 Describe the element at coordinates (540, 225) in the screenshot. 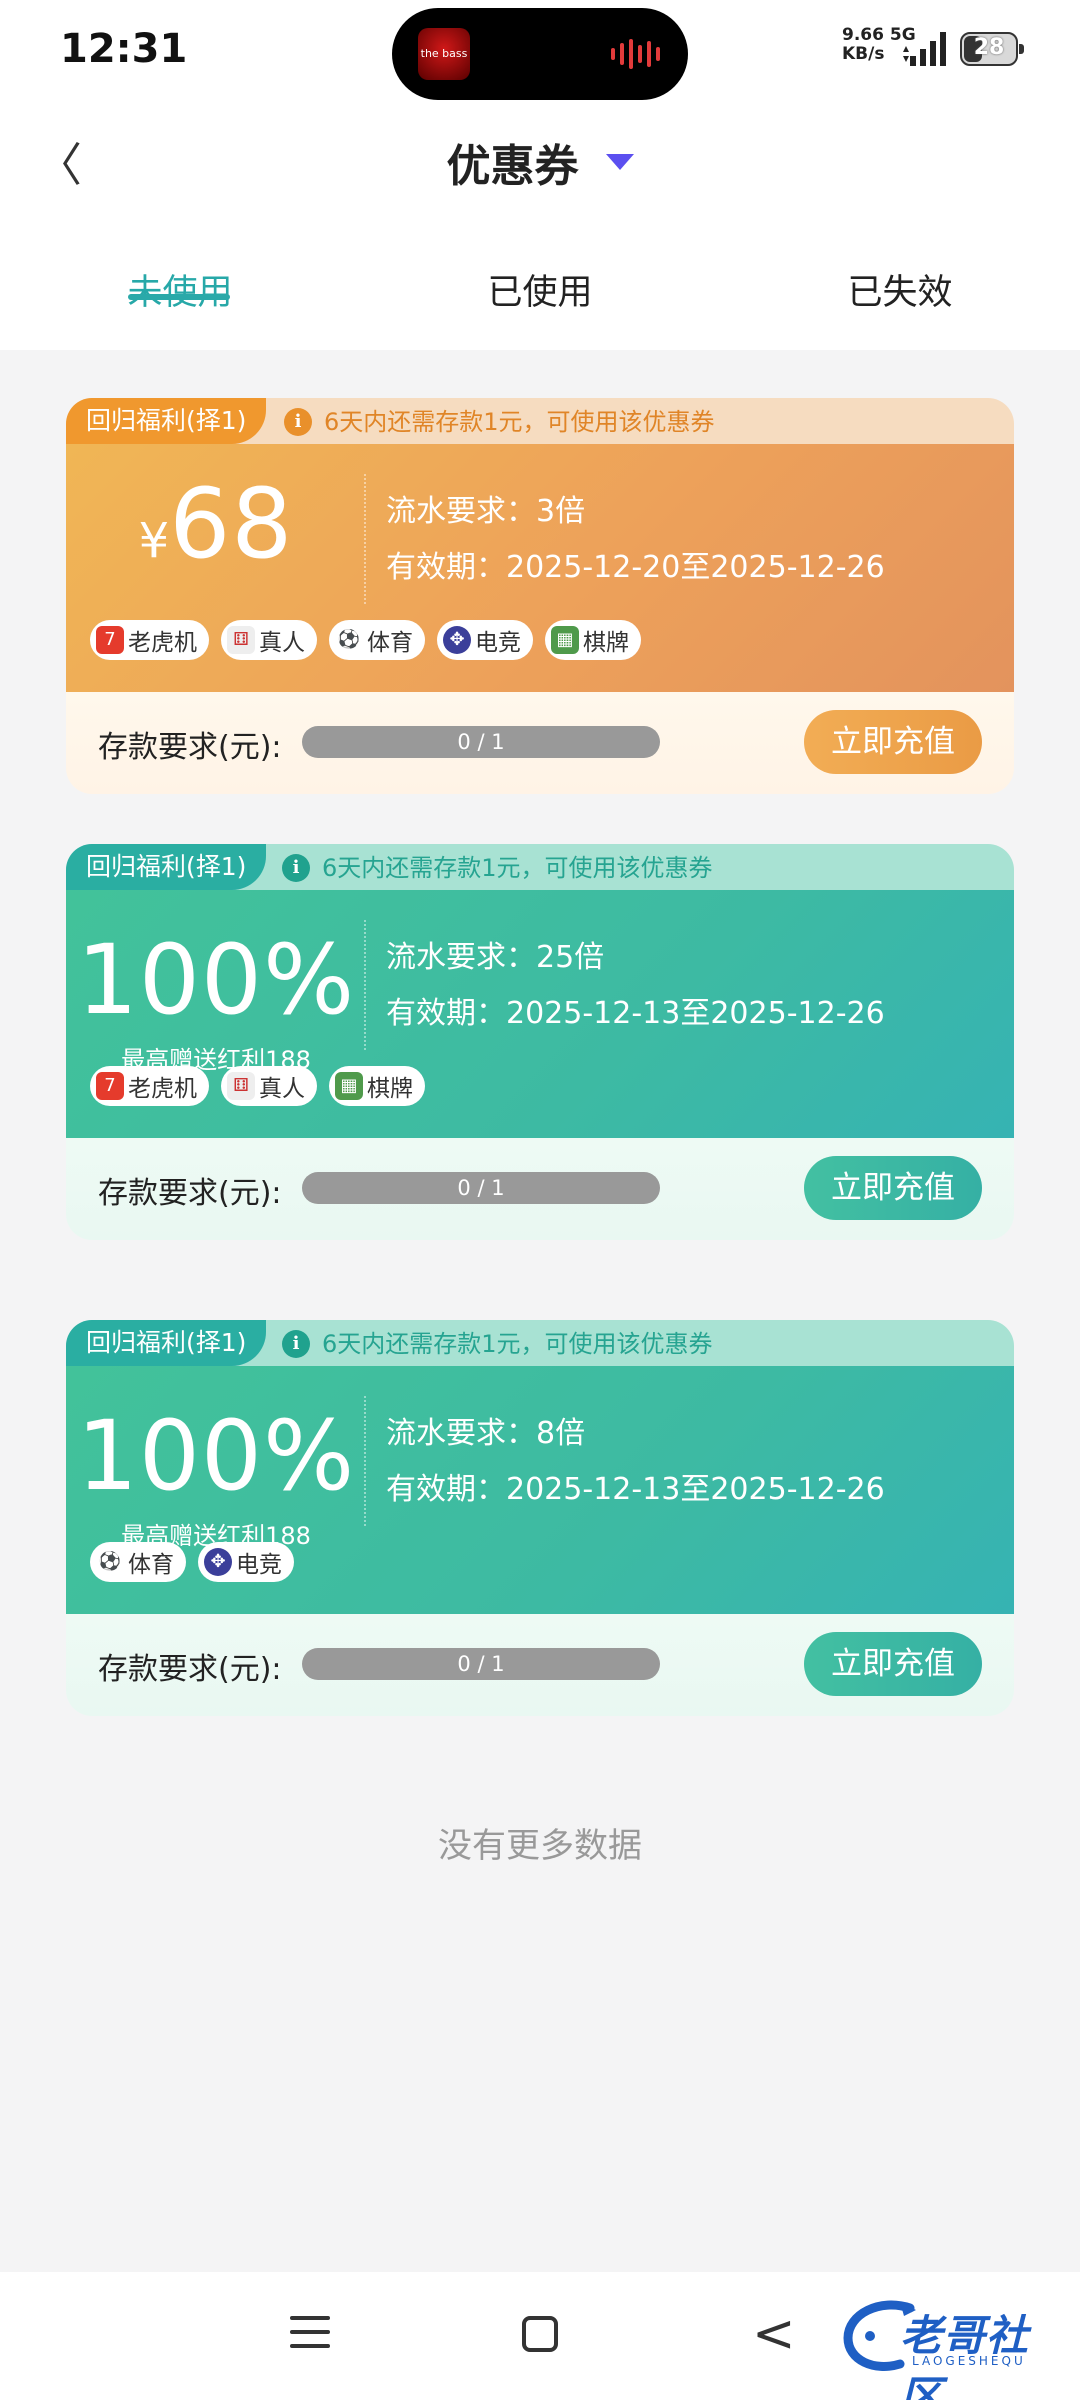

I see `header: 〈 优惠券 未使用 已使用 已失效` at that location.